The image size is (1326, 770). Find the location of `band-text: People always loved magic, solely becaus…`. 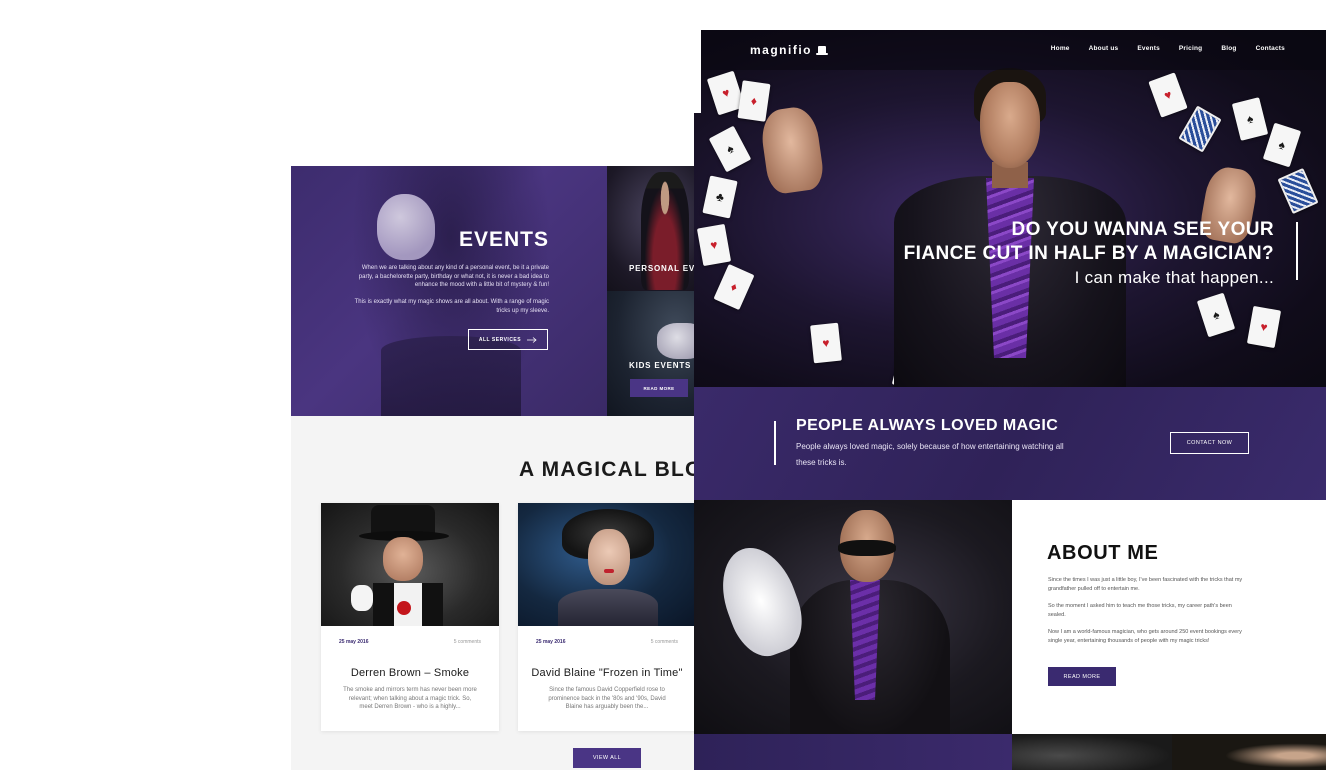

band-text: People always loved magic, solely becaus… is located at coordinates (930, 454).